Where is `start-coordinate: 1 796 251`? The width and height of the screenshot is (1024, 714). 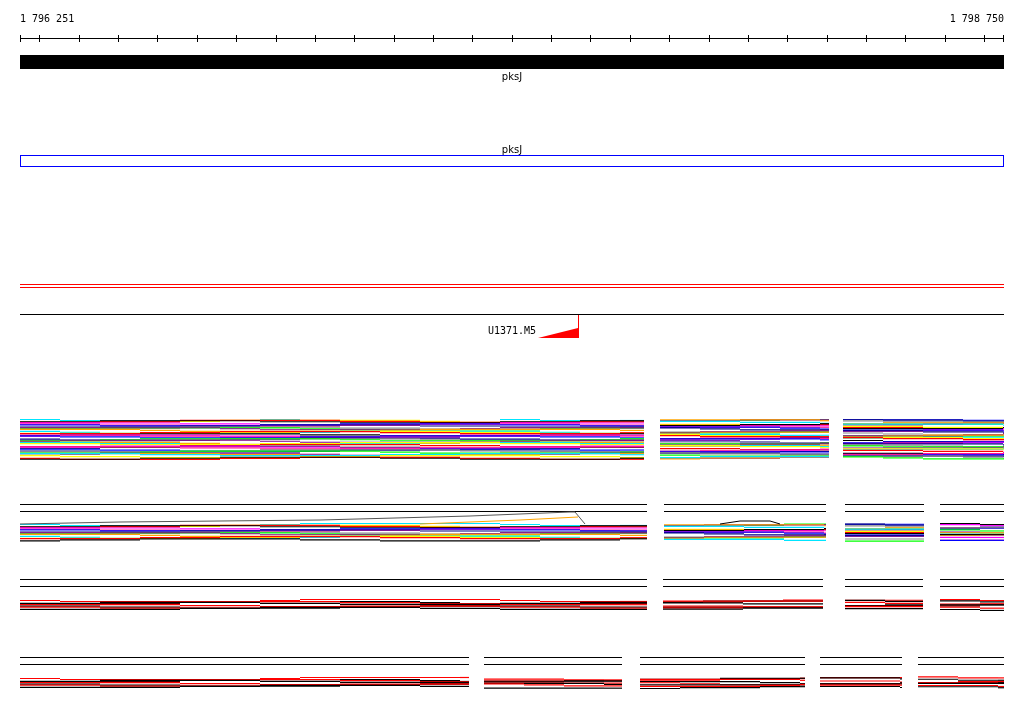
start-coordinate: 1 796 251 is located at coordinates (47, 19).